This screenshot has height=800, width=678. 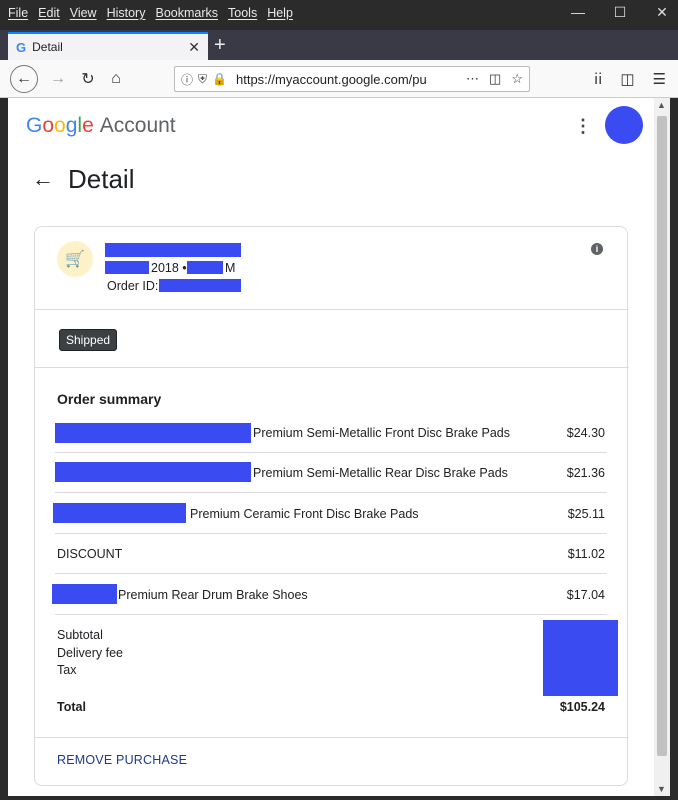 What do you see at coordinates (586, 554) in the screenshot?
I see `discount-price: $11.02` at bounding box center [586, 554].